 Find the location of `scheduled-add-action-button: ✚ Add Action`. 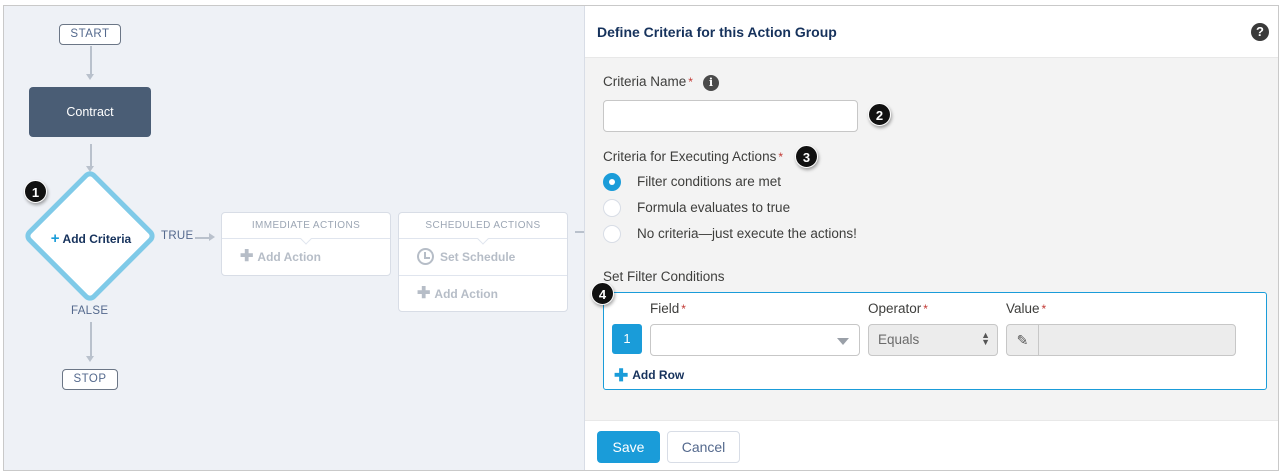

scheduled-add-action-button: ✚ Add Action is located at coordinates (483, 293).